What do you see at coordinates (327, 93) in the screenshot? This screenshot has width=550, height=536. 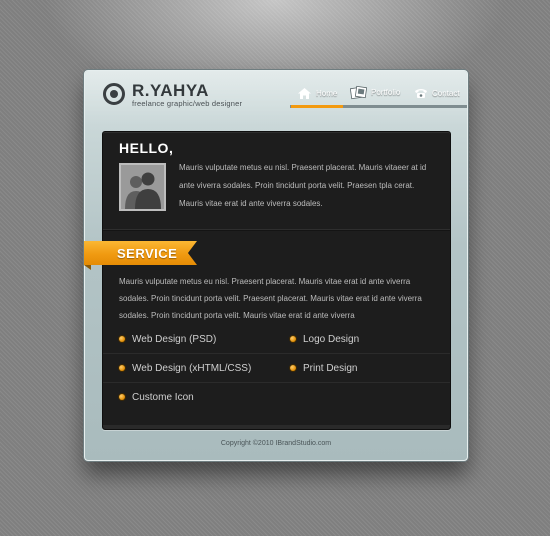 I see `nav-item-home-label: Home` at bounding box center [327, 93].